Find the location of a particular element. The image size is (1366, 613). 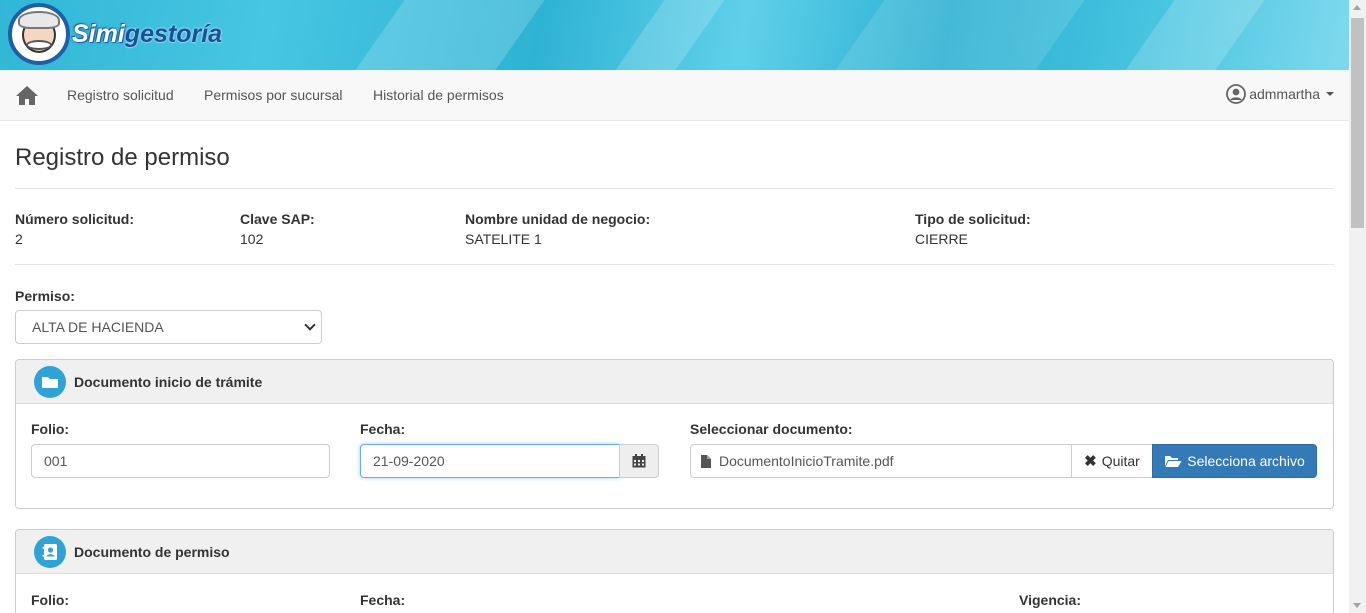

seleccionar-documento-label: Seleccionar documento: is located at coordinates (771, 429).